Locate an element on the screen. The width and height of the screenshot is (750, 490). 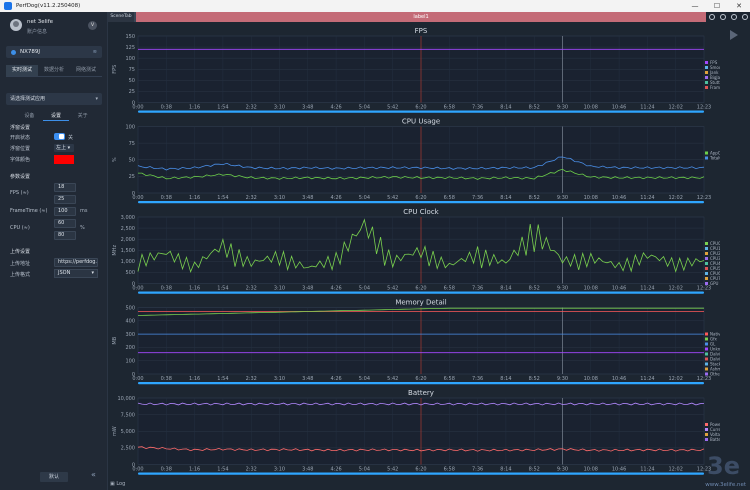
upload-format-value: JSON is located at coordinates (64, 273).